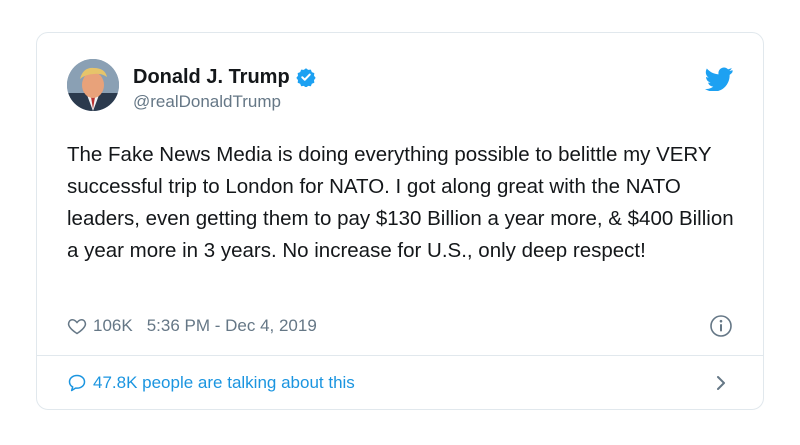  I want to click on avatar-image, so click(93, 85).